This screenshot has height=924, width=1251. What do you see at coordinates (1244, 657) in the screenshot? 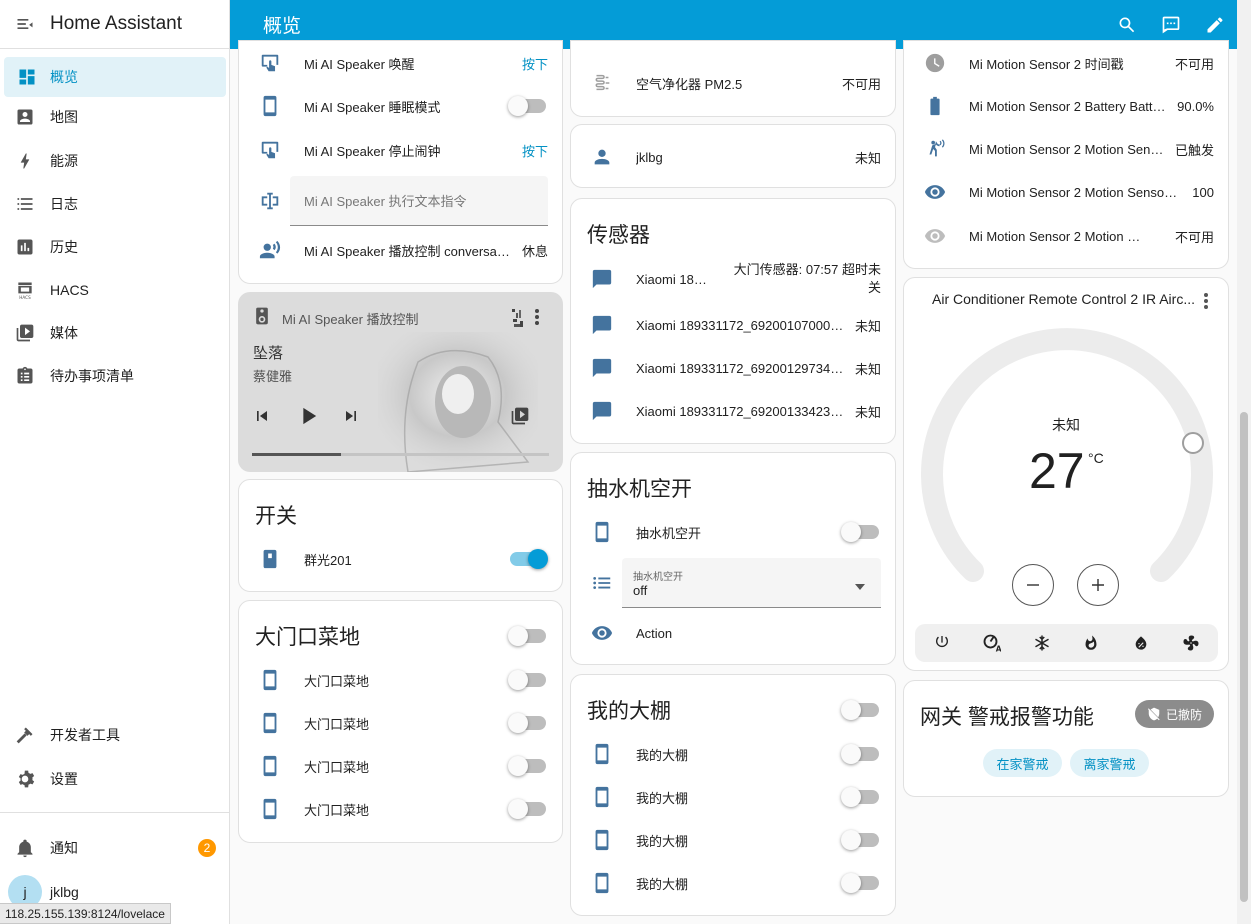
I see `scrollbar-thumb` at bounding box center [1244, 657].